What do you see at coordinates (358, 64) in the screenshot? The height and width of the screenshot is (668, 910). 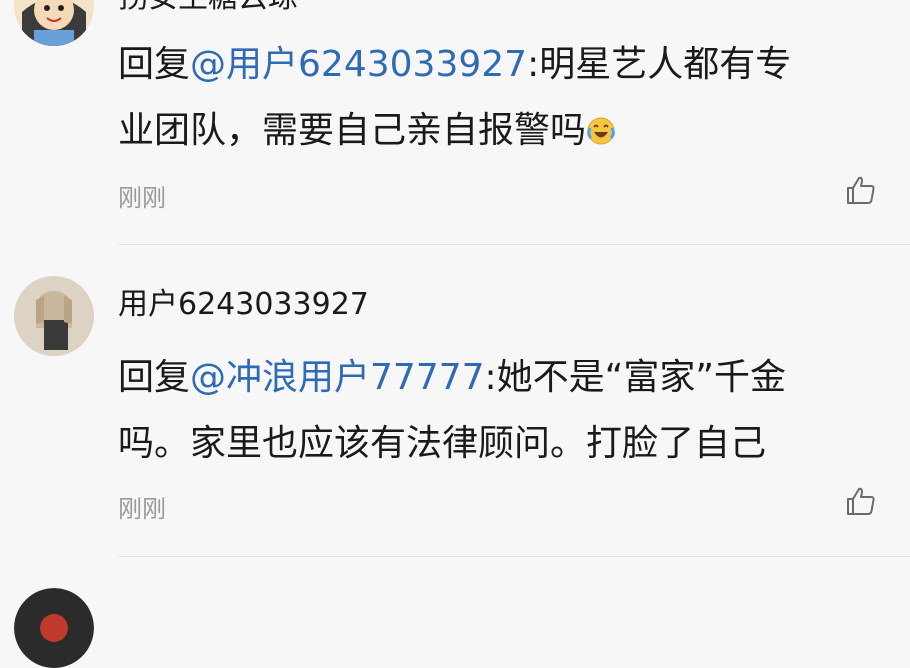 I see `mention-link: @用户6243033927` at bounding box center [358, 64].